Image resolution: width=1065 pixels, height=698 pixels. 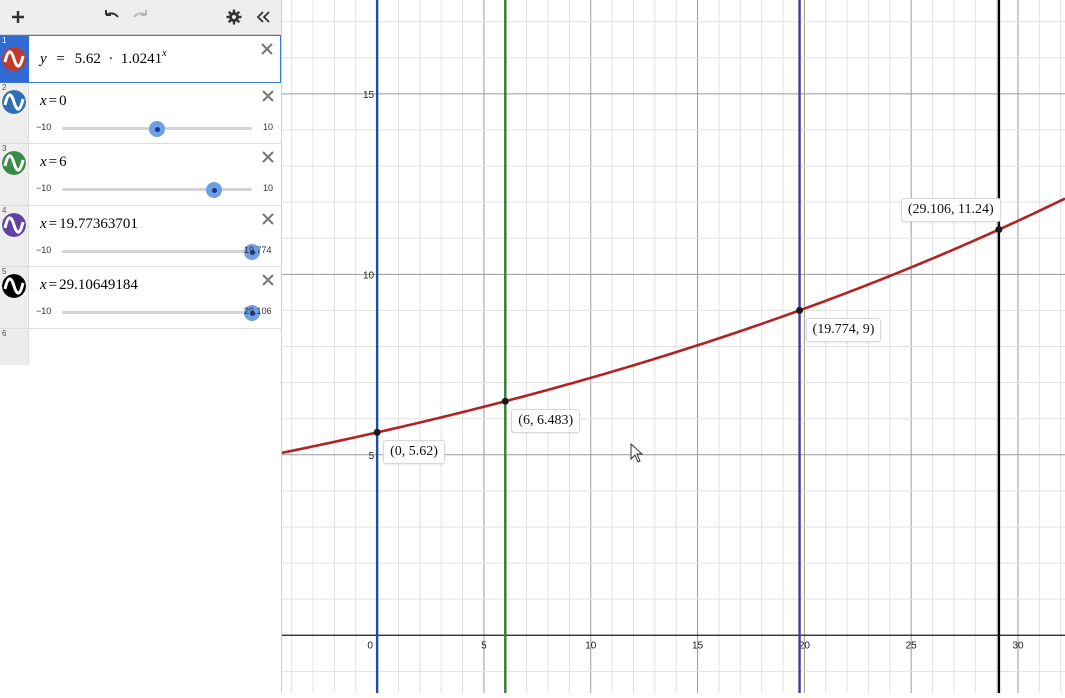 What do you see at coordinates (698, 645) in the screenshot?
I see `x-tick-label: 15` at bounding box center [698, 645].